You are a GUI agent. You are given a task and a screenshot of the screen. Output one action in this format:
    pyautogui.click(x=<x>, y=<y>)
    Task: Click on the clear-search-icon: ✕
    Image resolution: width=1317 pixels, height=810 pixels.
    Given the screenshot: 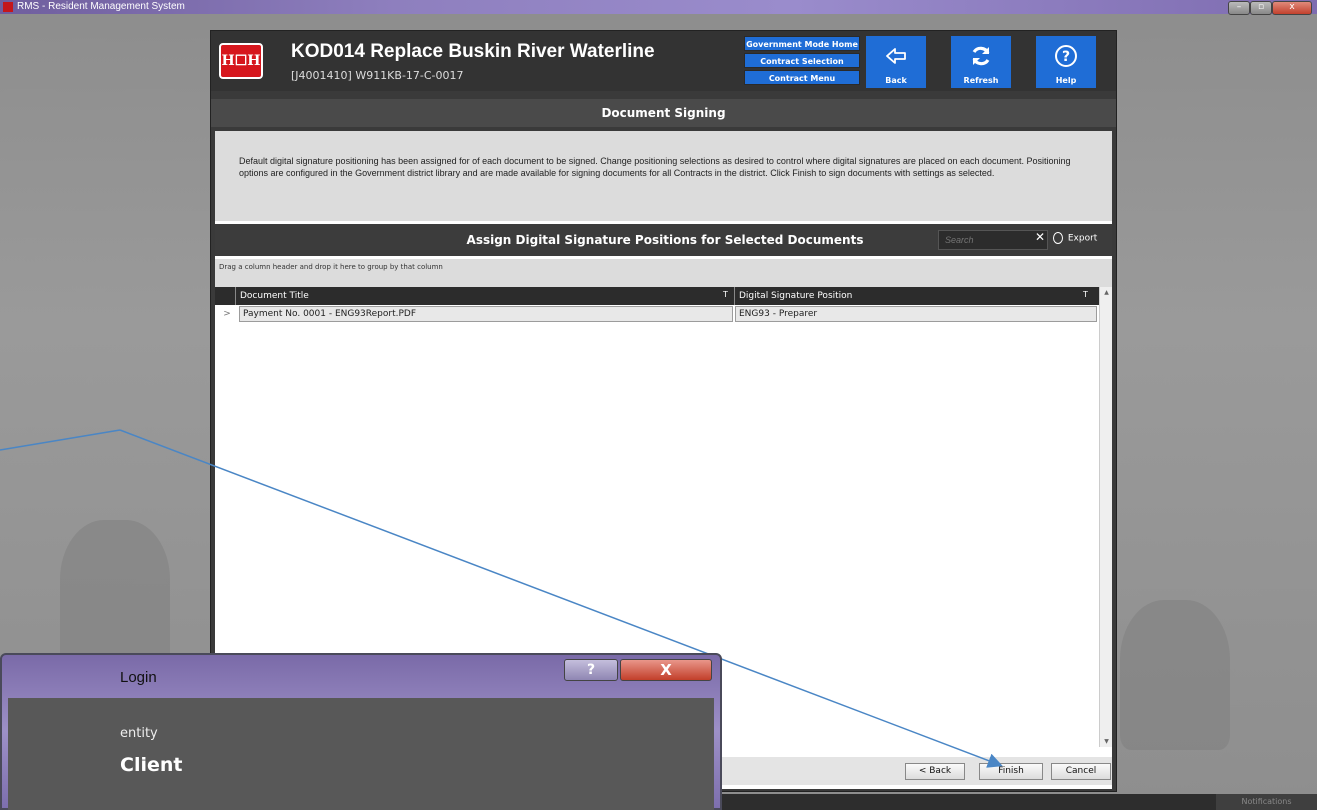 What is the action you would take?
    pyautogui.click(x=1040, y=237)
    